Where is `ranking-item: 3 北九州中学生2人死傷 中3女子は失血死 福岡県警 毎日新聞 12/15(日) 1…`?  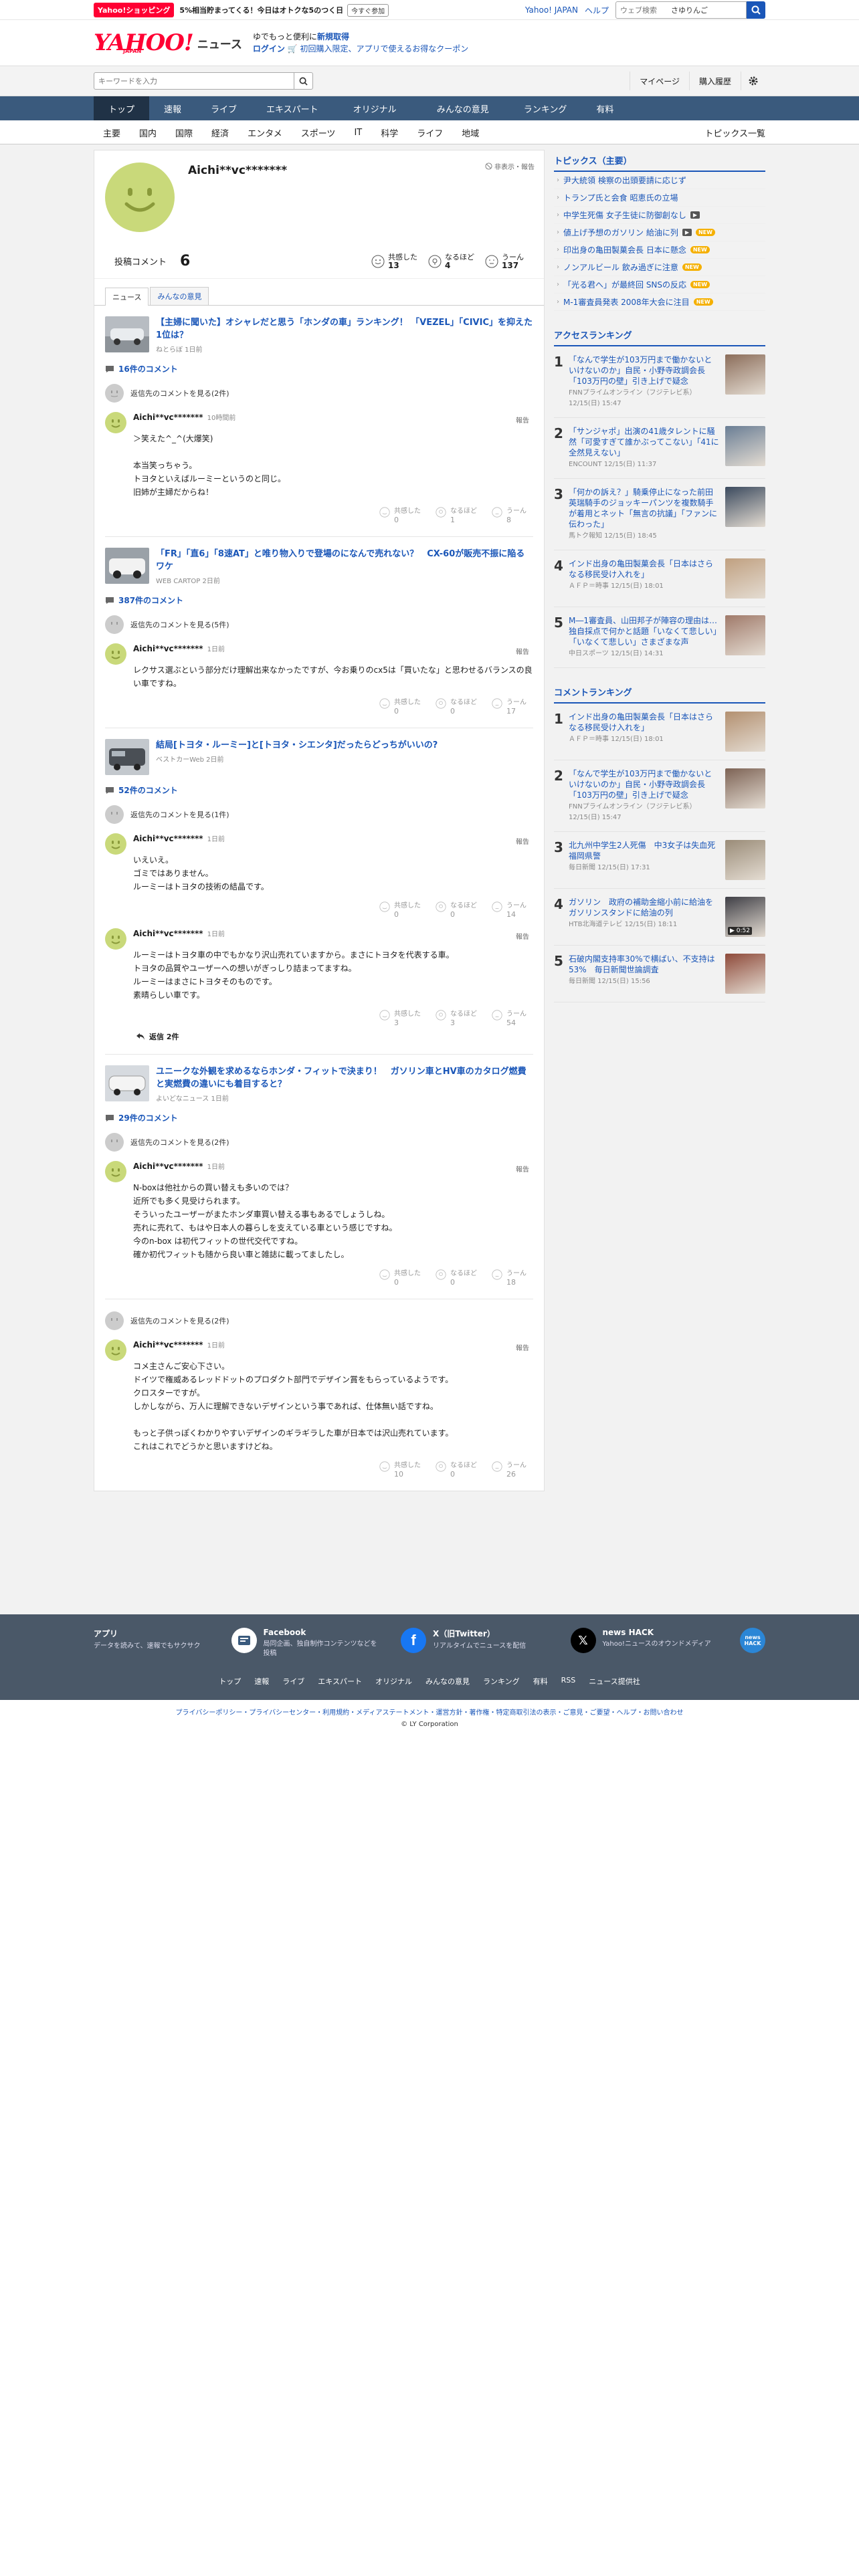
ranking-item: 3 北九州中学生2人死傷 中3女子は失血死 福岡県警 毎日新聞 12/15(日) 1… is located at coordinates (660, 861).